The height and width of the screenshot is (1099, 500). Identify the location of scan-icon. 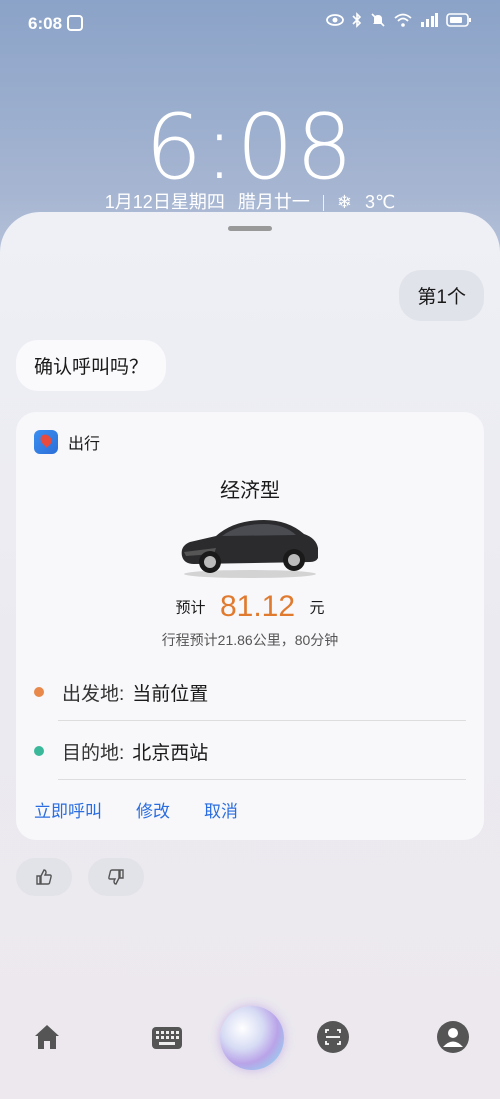
(333, 1037).